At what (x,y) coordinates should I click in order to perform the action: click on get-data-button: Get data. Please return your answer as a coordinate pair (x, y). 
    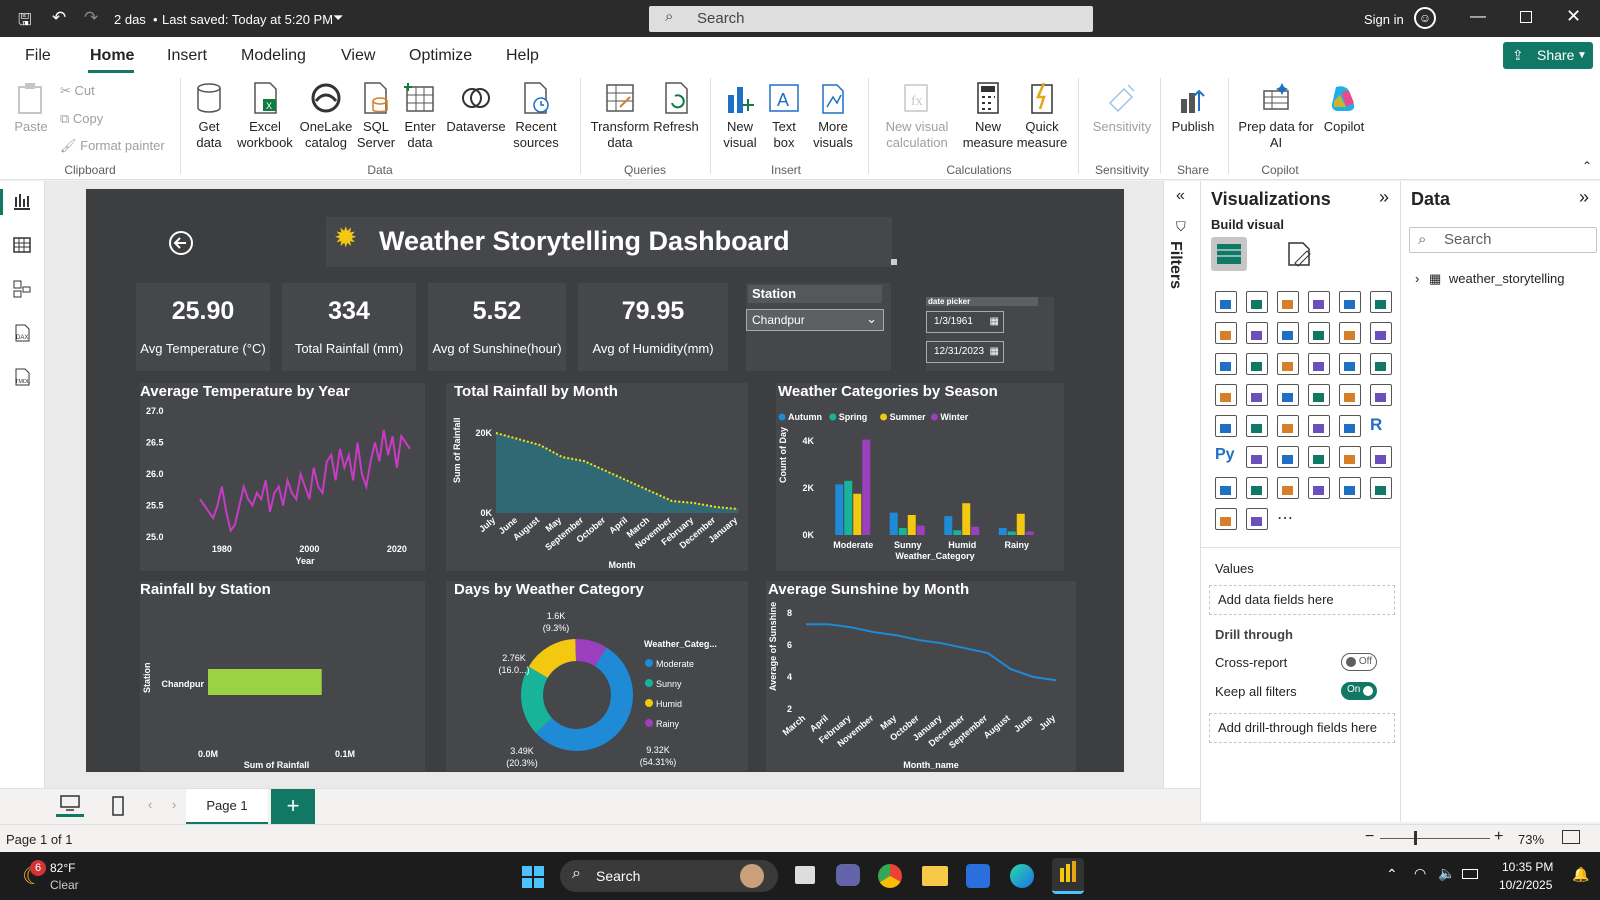
    Looking at the image, I should click on (209, 116).